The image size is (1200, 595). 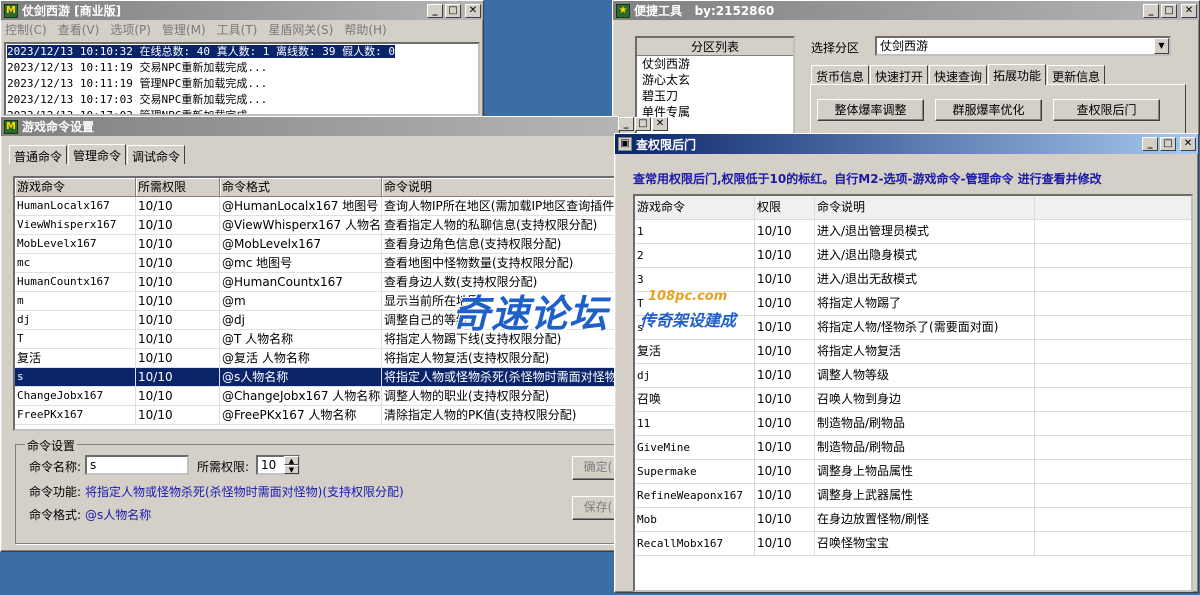 I want to click on partition-item: 仗剑西游, so click(x=715, y=64).